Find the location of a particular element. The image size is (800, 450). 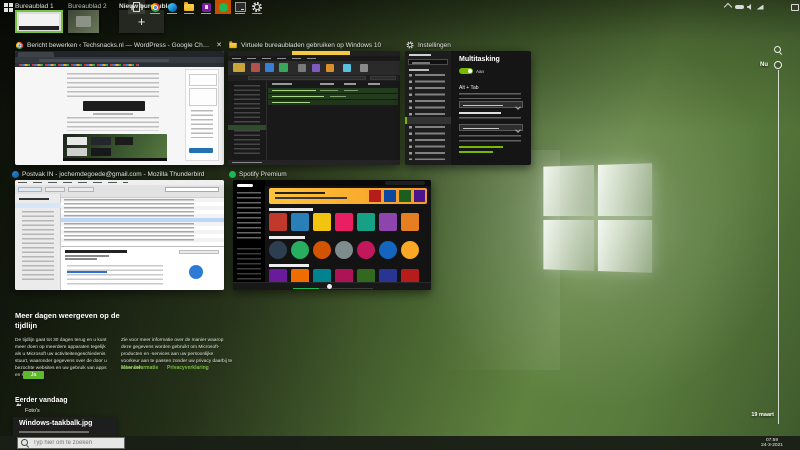

spotify-window-titlebar: Spotify Premium is located at coordinates (329, 174).